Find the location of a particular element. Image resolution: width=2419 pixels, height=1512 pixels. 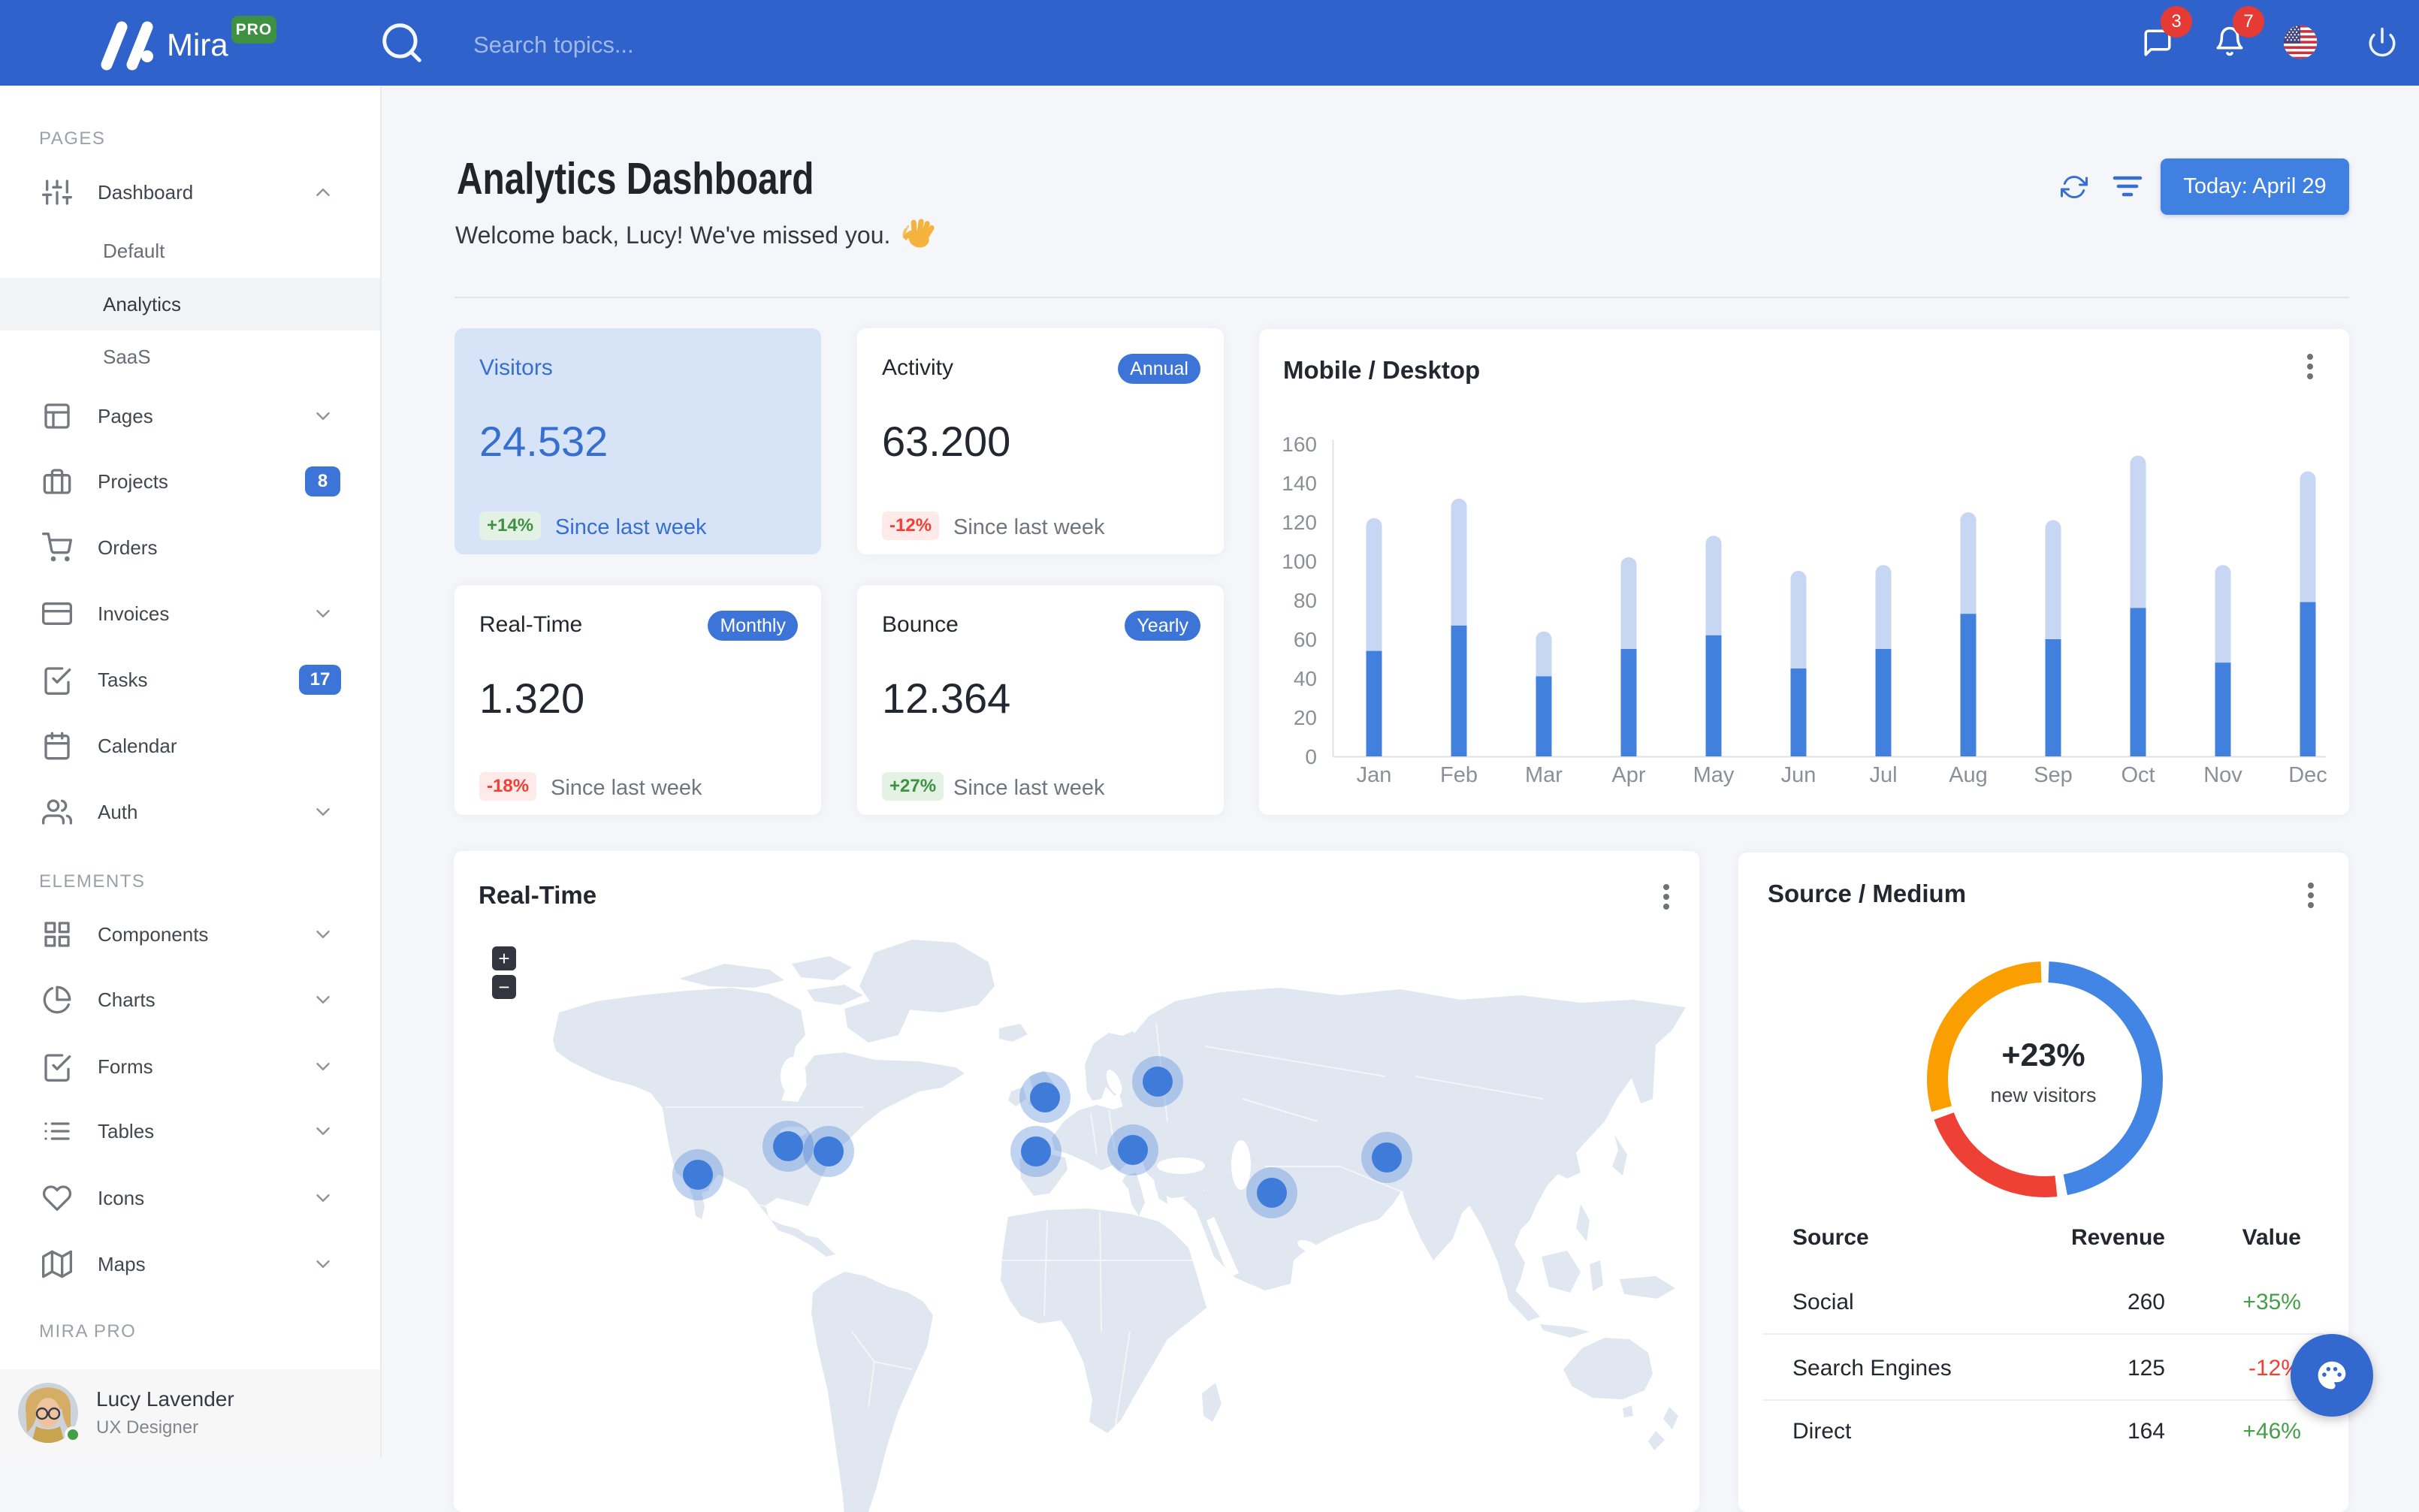

svg-text: 60 is located at coordinates (1306, 639).